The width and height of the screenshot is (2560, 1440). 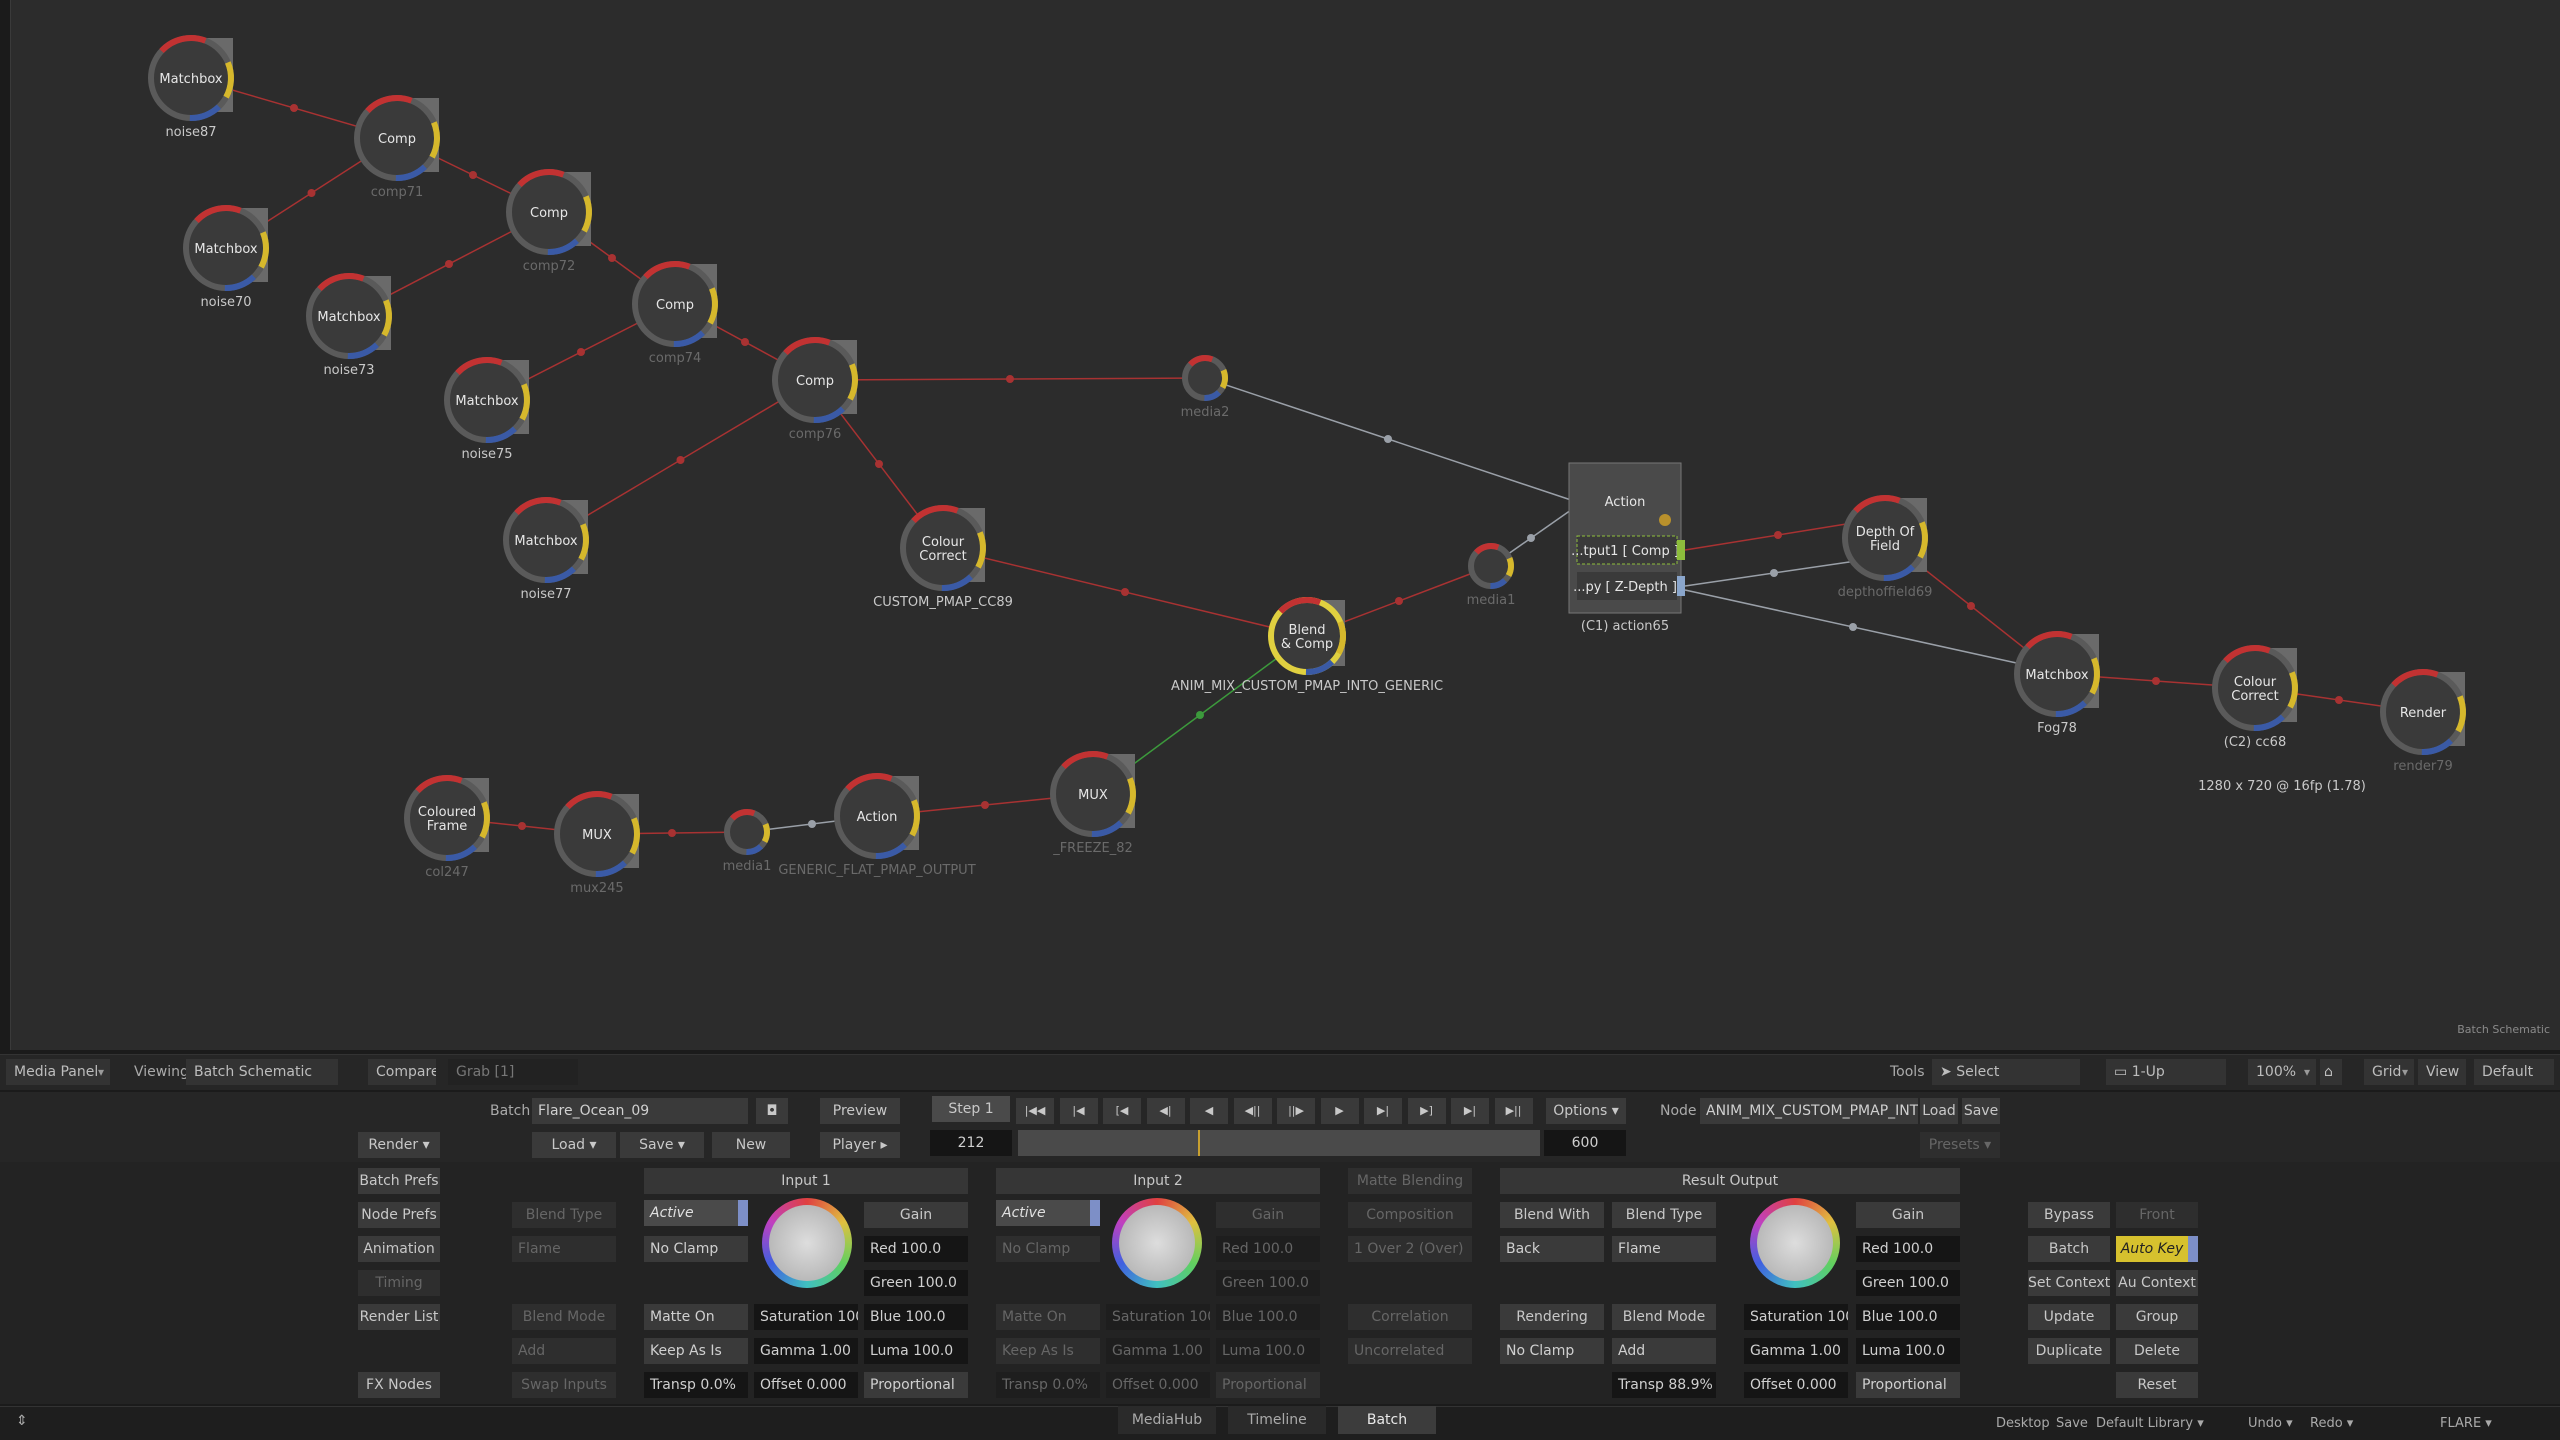 I want to click on au-context-button: Au Context, so click(x=2157, y=1283).